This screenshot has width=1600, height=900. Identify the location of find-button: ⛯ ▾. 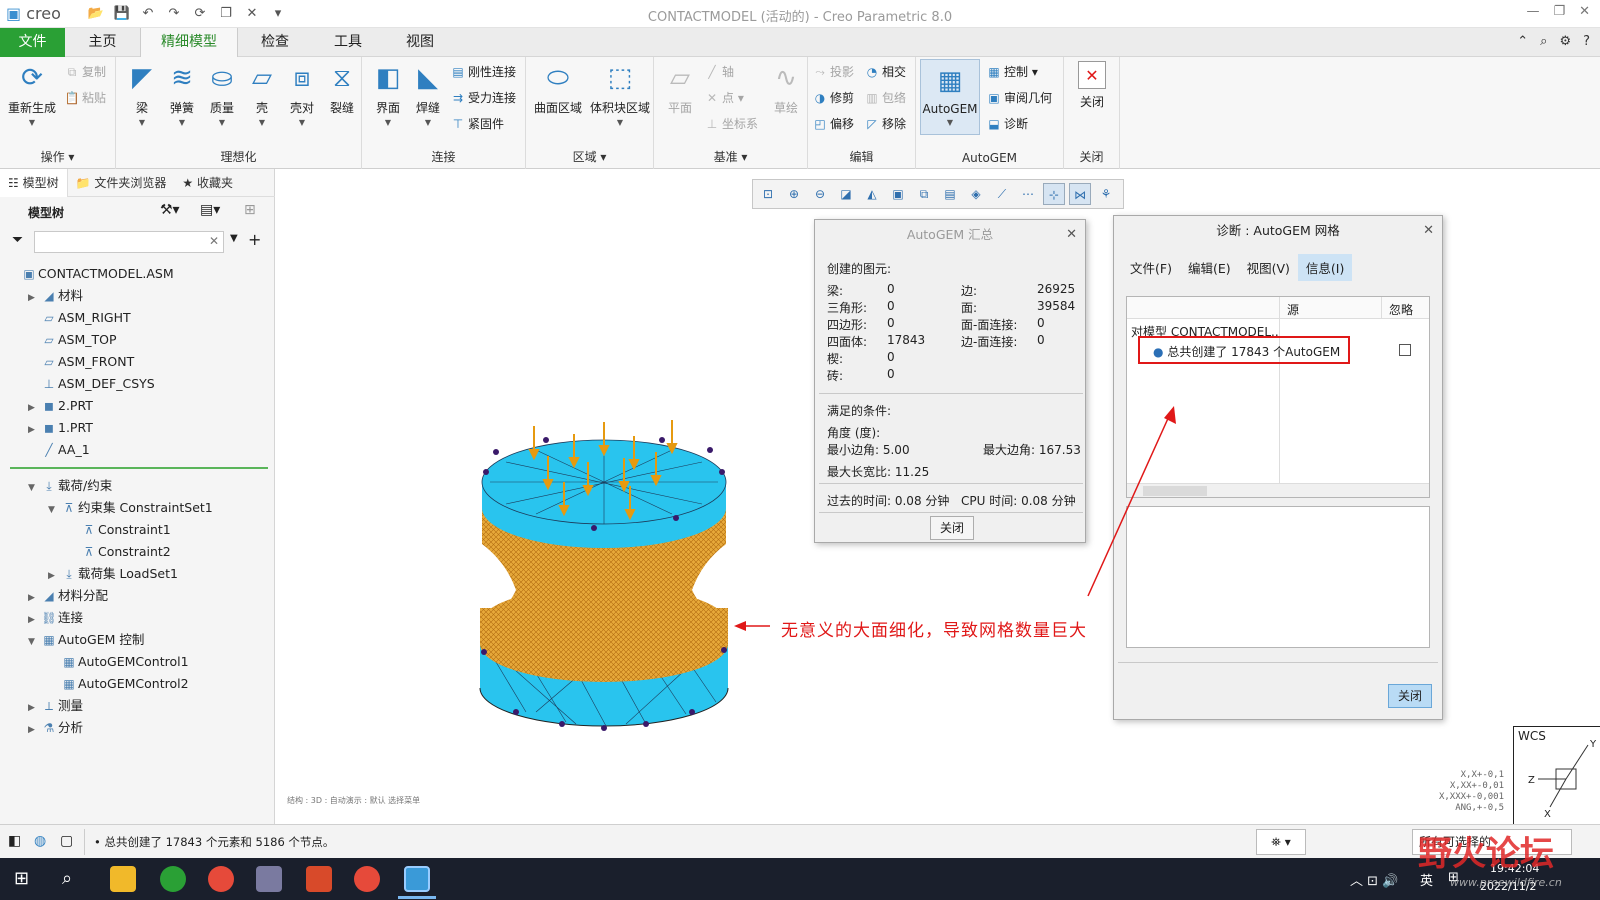
(1281, 842).